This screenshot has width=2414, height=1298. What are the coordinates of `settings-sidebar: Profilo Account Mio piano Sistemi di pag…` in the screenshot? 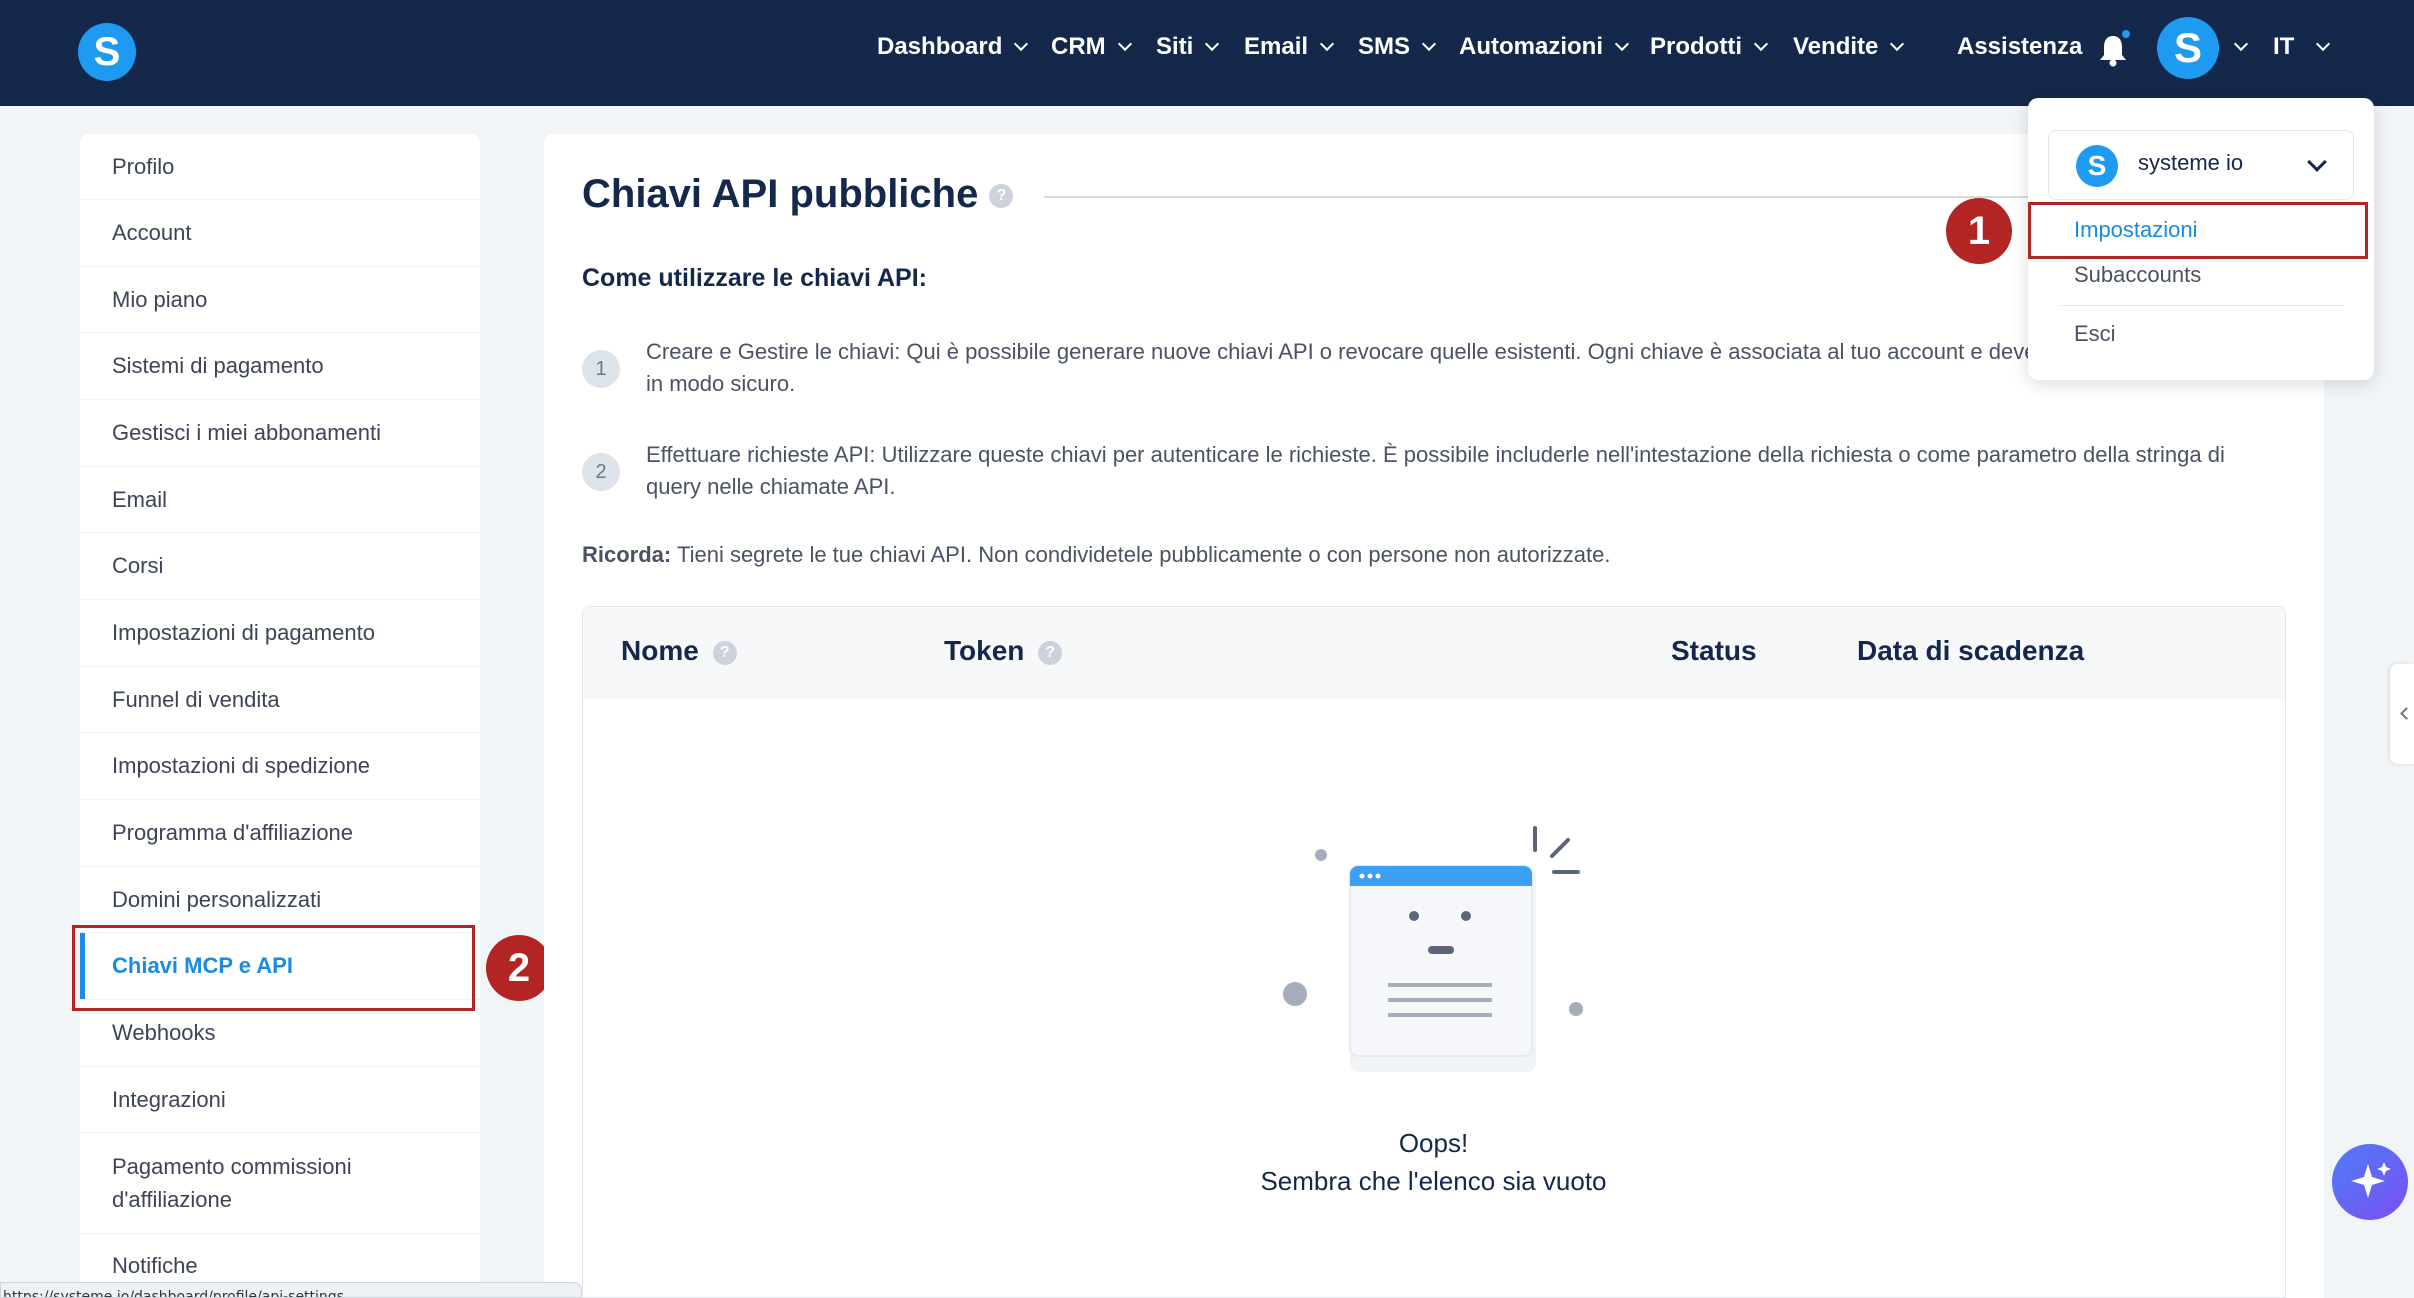 It's located at (280, 716).